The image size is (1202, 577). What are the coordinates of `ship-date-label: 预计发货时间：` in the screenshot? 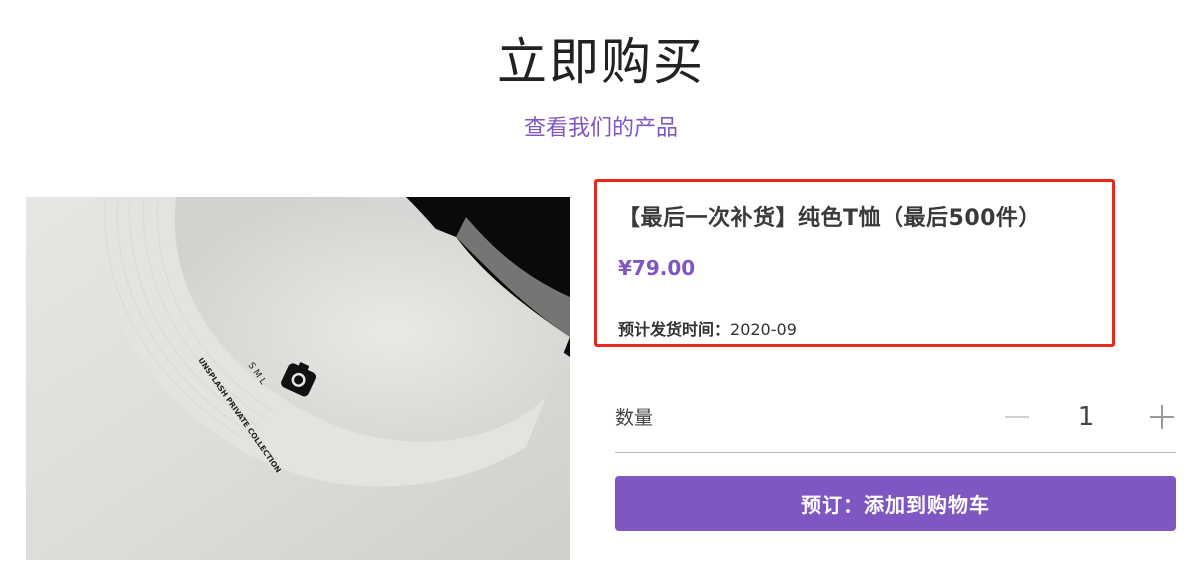 It's located at (674, 329).